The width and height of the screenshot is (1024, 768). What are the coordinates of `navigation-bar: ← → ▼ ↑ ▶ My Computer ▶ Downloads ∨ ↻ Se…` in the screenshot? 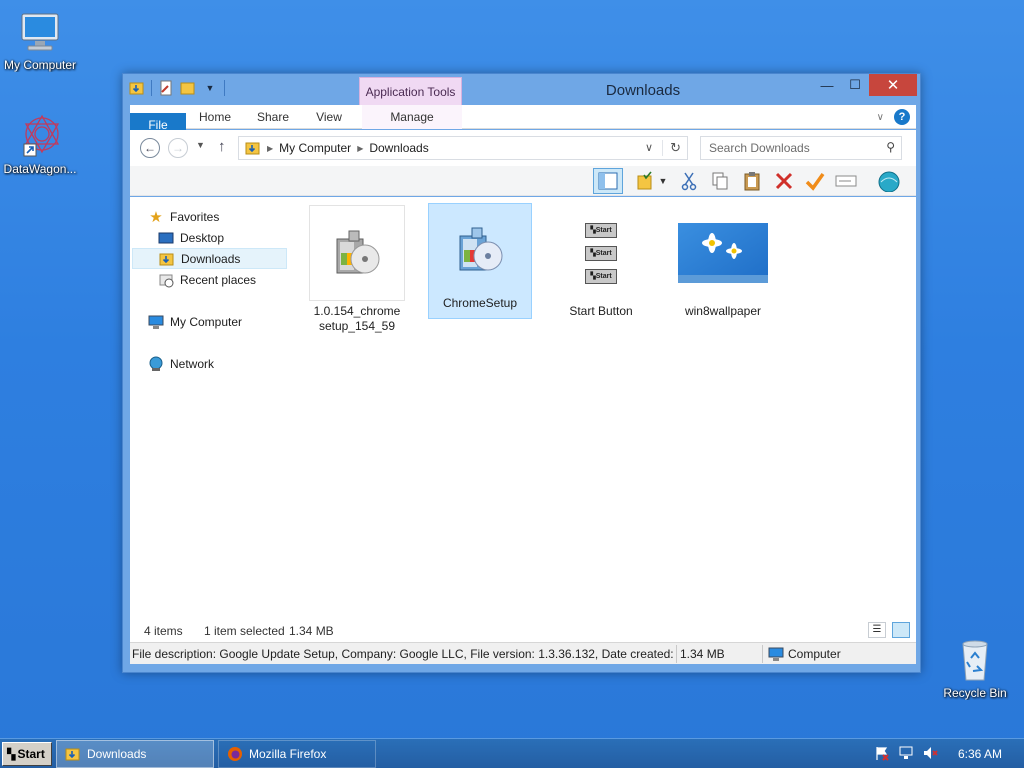 It's located at (523, 148).